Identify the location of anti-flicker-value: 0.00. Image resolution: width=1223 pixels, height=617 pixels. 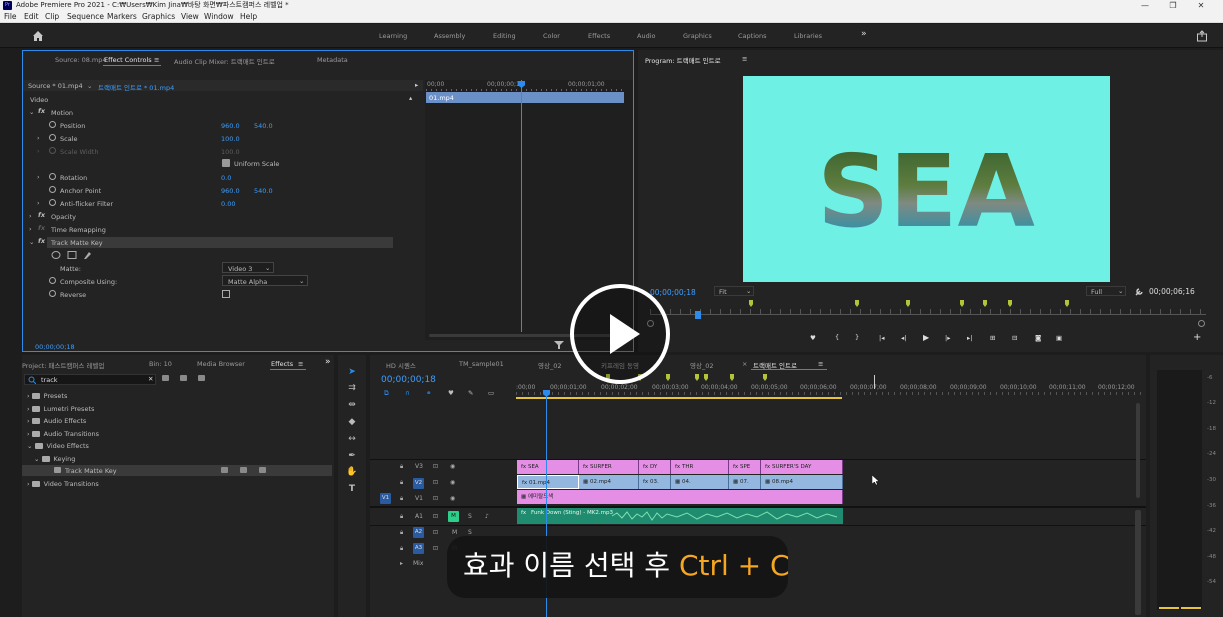
(228, 204).